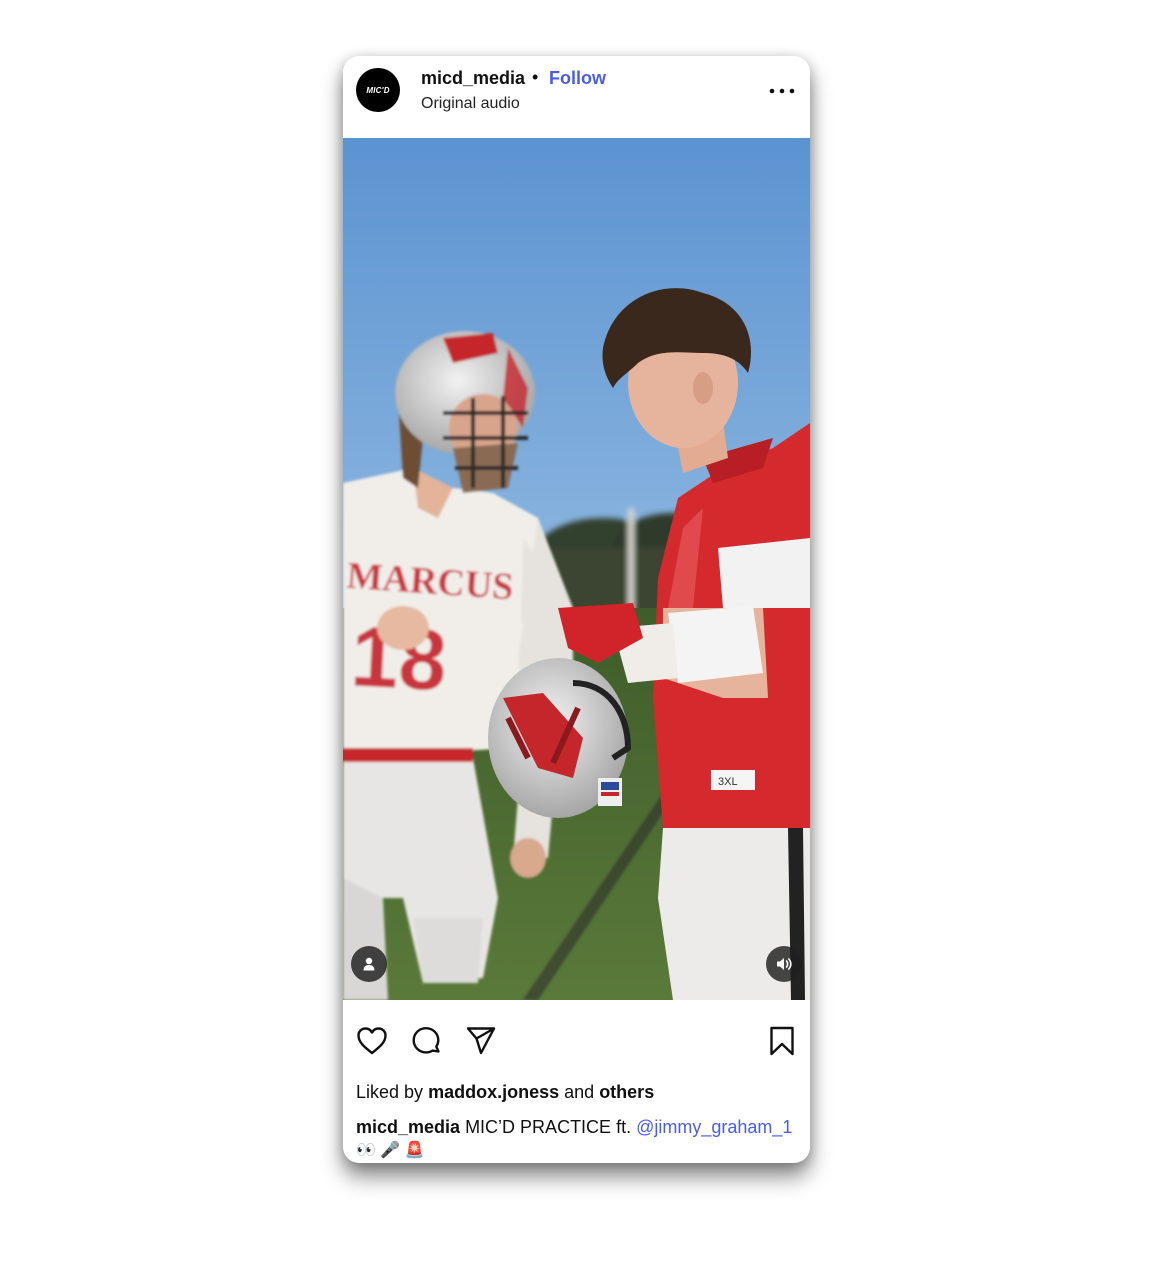  What do you see at coordinates (481, 1041) in the screenshot?
I see `send-icon` at bounding box center [481, 1041].